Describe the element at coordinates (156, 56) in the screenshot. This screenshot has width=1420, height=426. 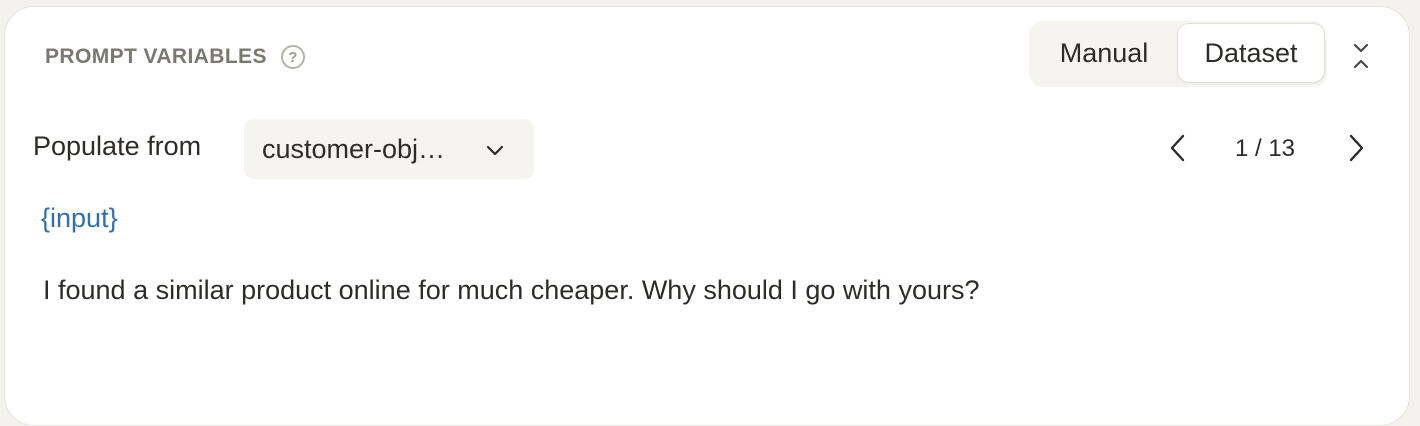
I see `panel-title: PROMPT VARIABLES` at that location.